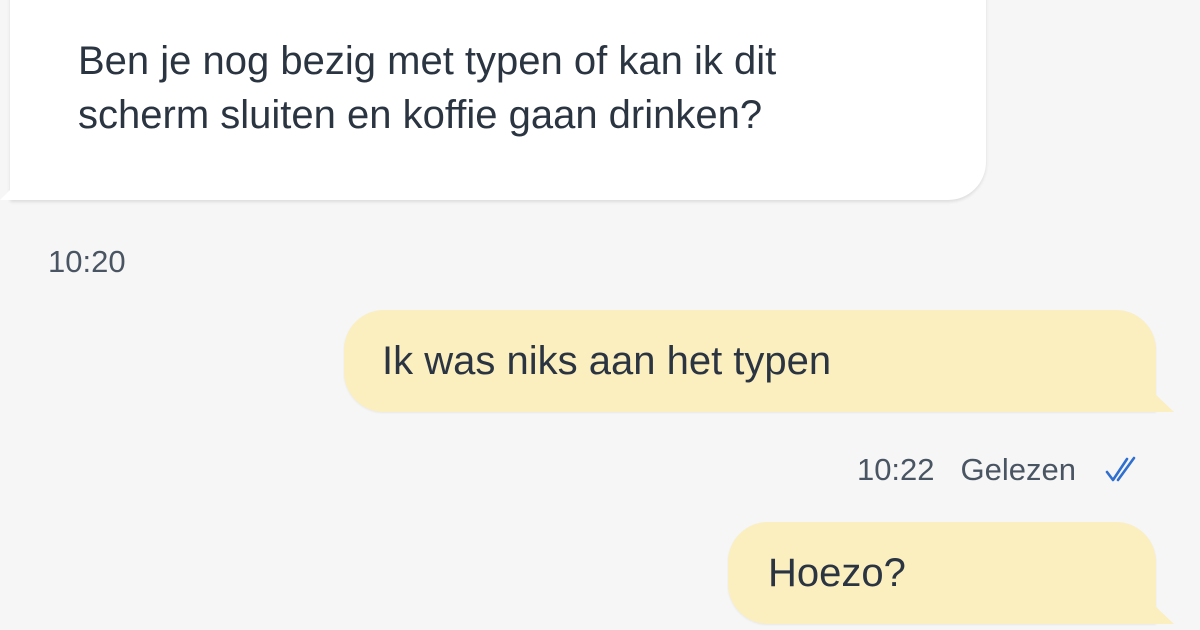 This screenshot has width=1200, height=630. I want to click on message-meta-row: 10:22 Gelezen, so click(1000, 470).